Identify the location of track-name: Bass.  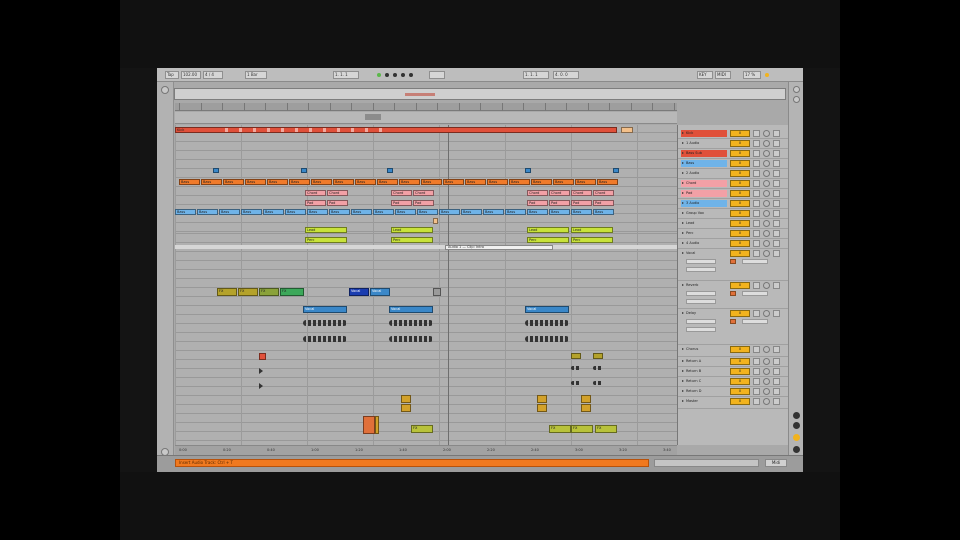
(704, 163).